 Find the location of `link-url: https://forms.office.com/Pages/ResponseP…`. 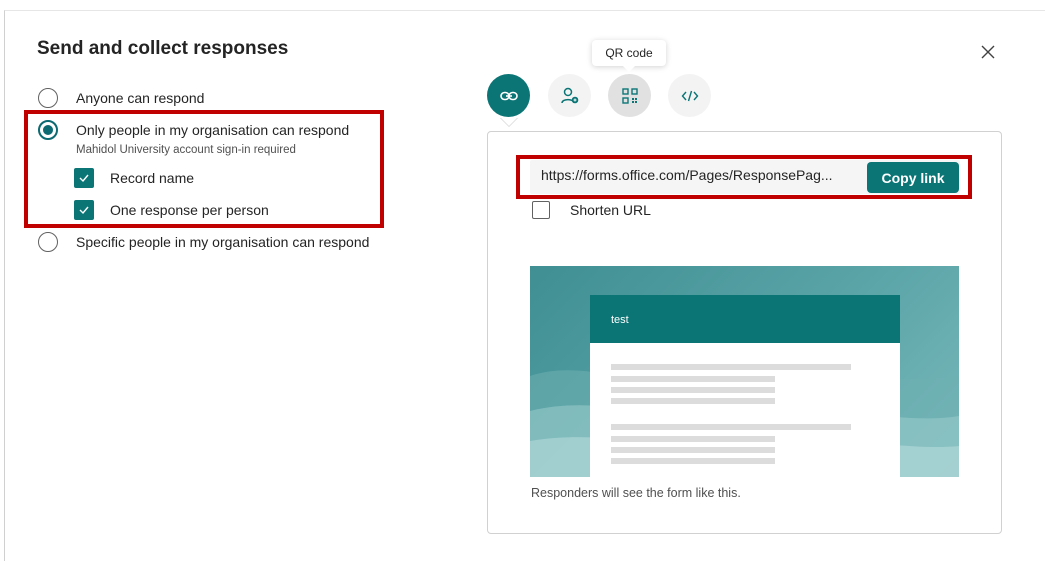

link-url: https://forms.office.com/Pages/ResponseP… is located at coordinates (699, 175).